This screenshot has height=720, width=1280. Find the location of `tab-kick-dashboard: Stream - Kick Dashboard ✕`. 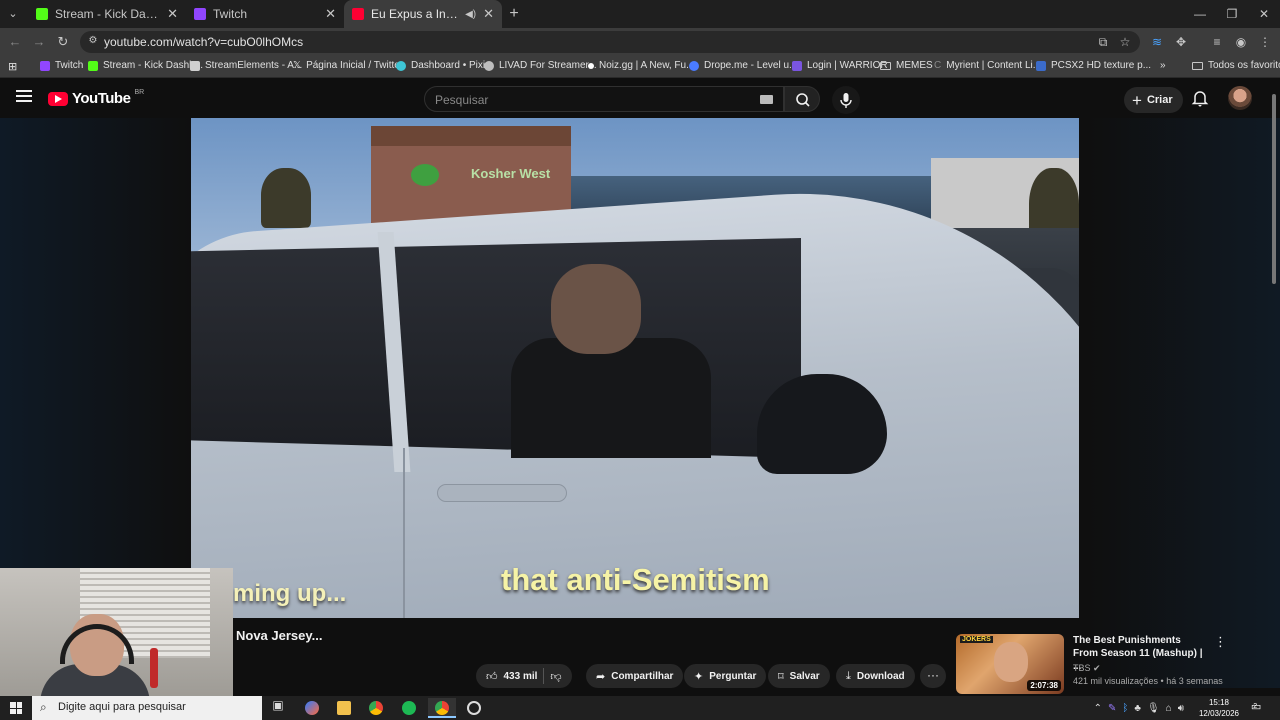

tab-kick-dashboard: Stream - Kick Dashboard ✕ is located at coordinates (107, 14).